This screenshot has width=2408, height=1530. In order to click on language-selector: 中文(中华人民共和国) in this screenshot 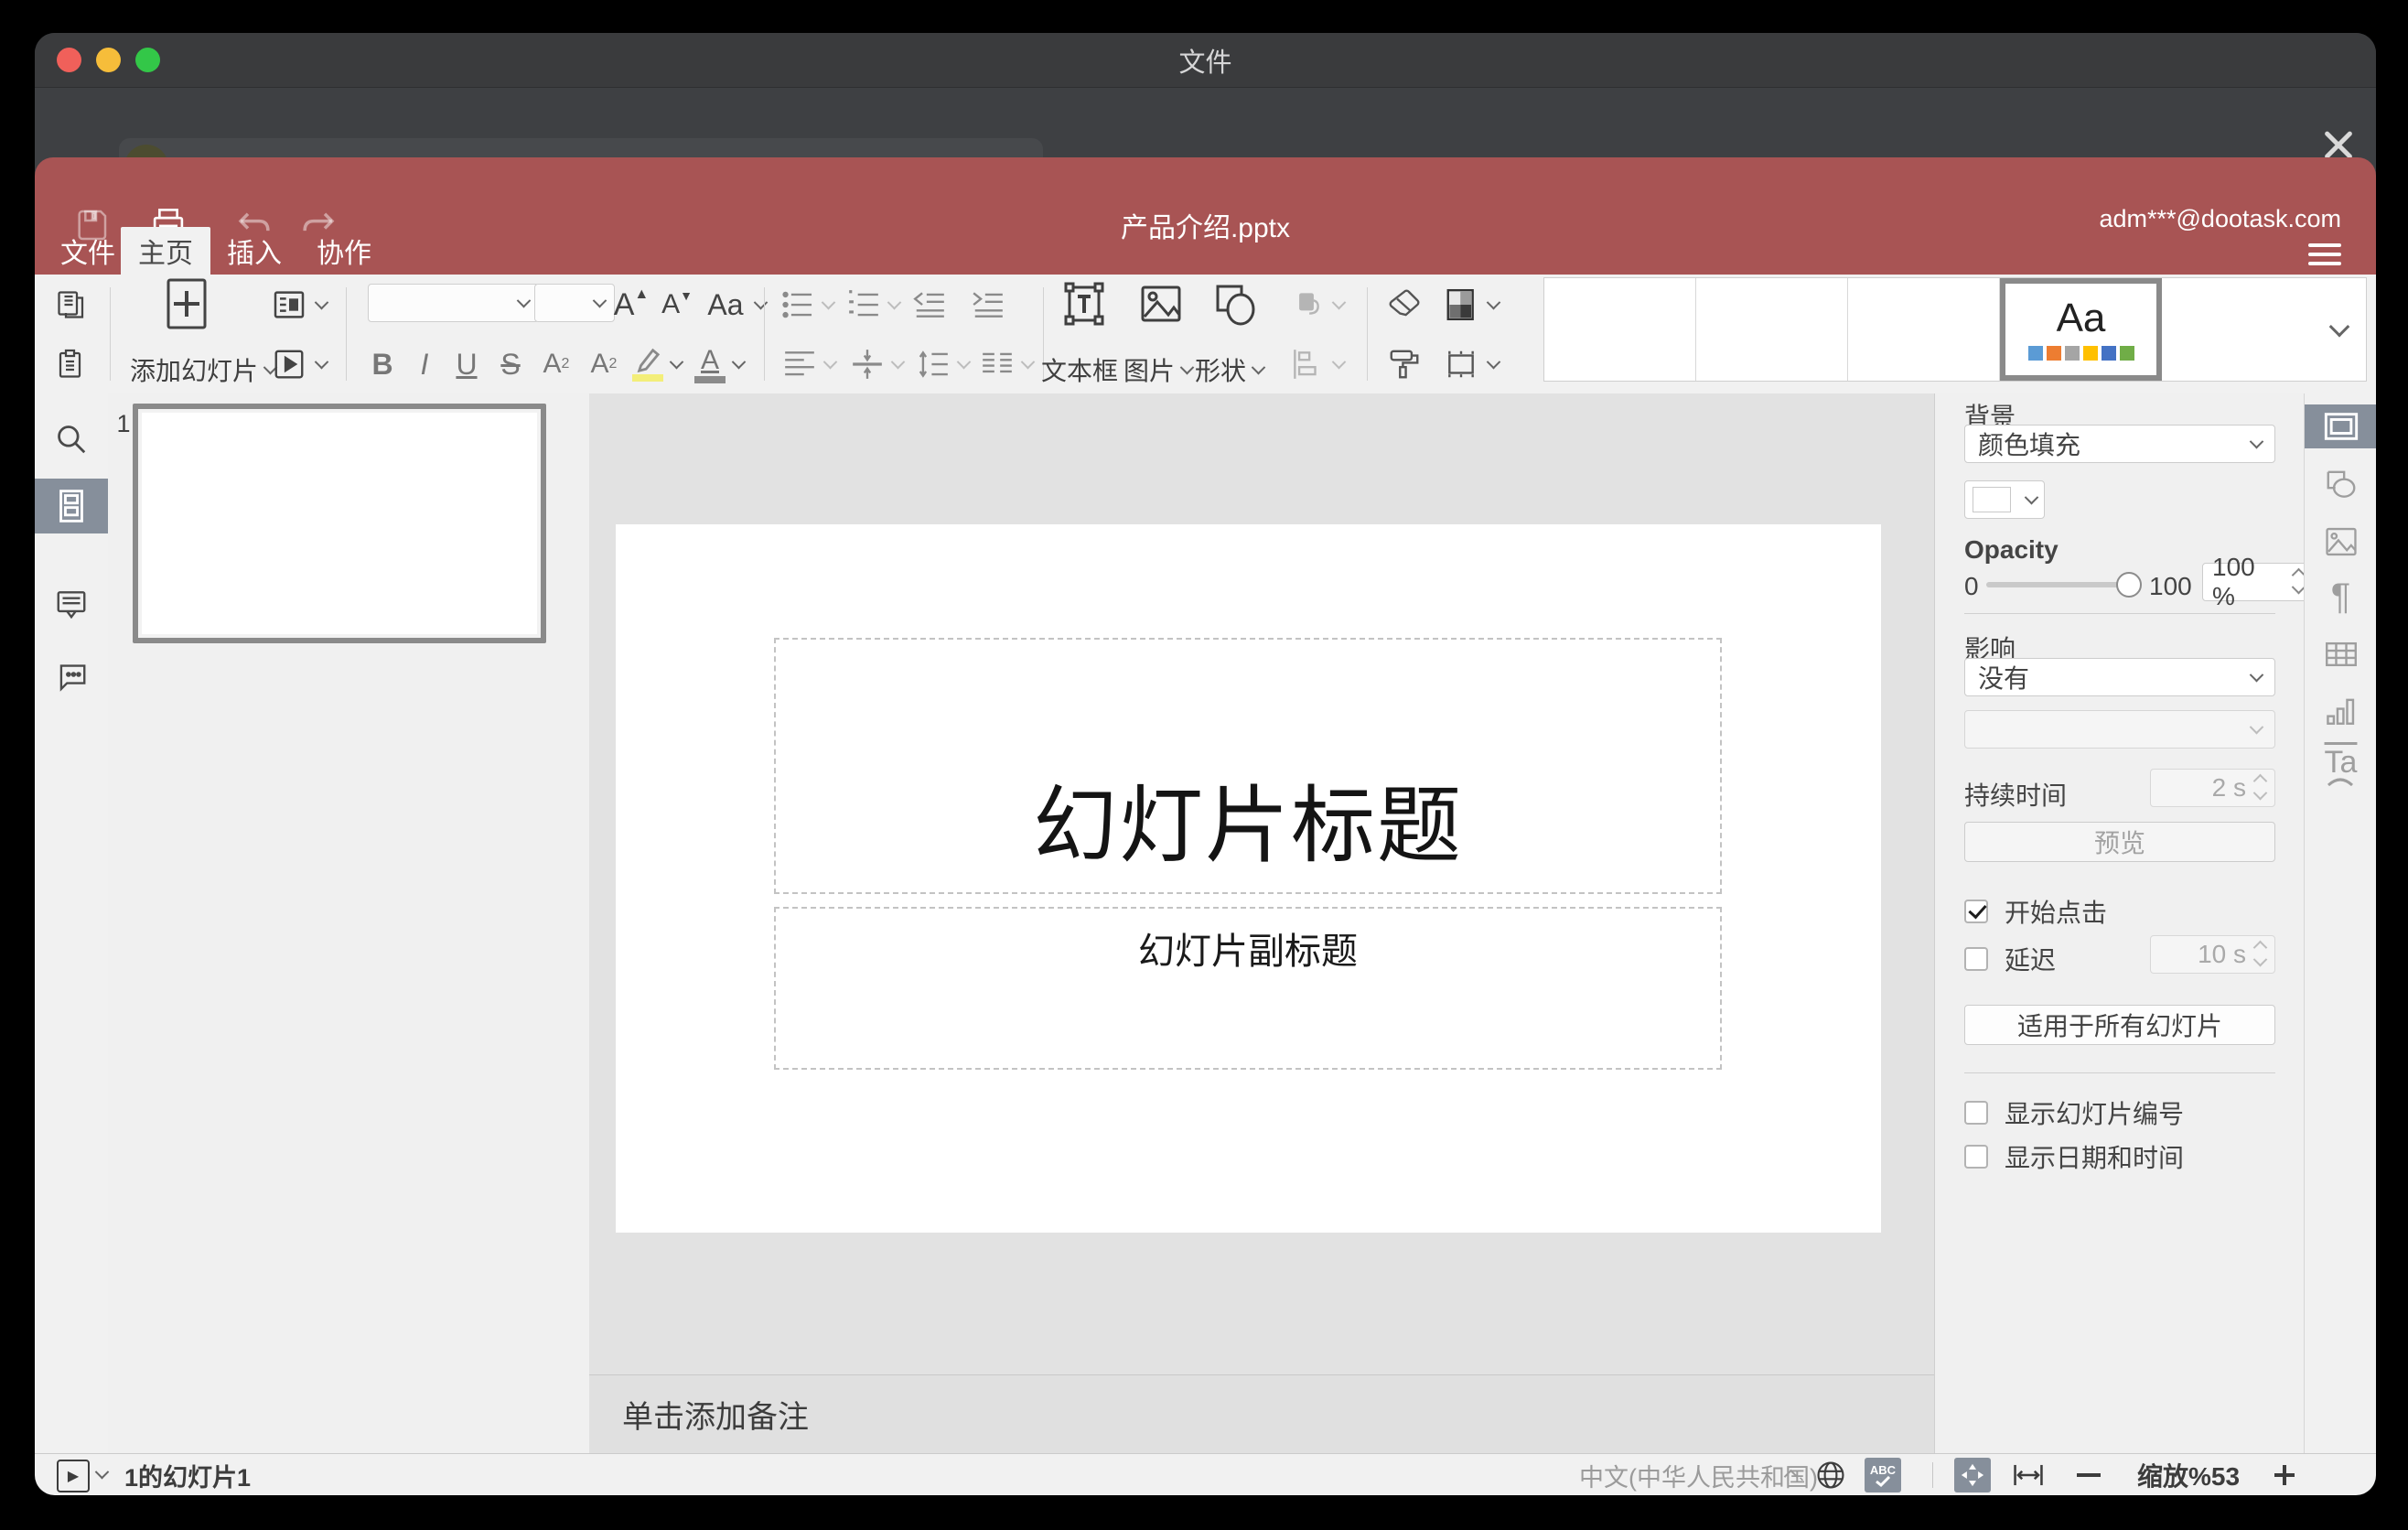, I will do `click(1698, 1474)`.